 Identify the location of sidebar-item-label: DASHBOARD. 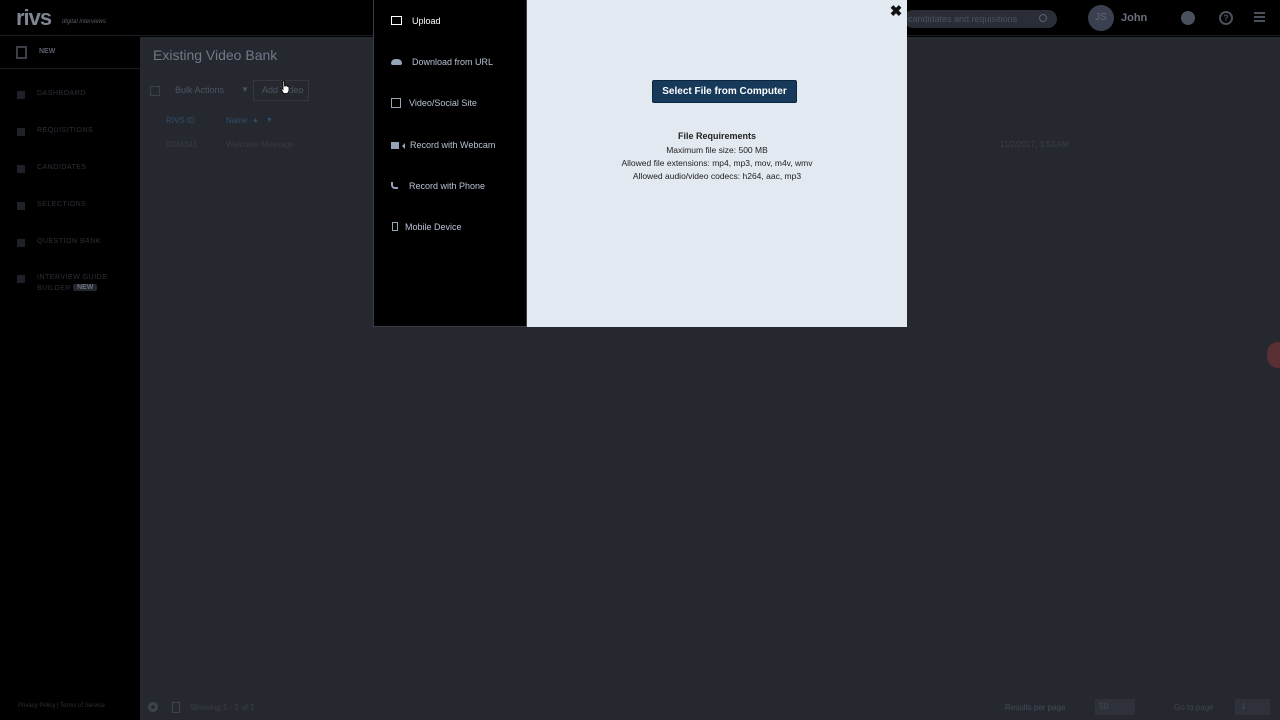
(61, 93).